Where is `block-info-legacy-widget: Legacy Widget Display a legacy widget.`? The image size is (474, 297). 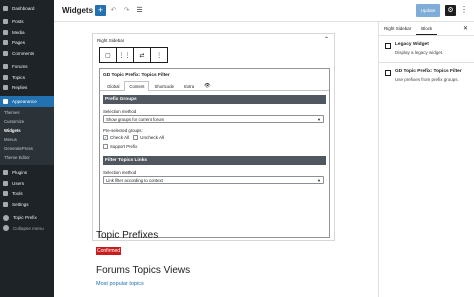 block-info-legacy-widget: Legacy Widget Display a legacy widget. is located at coordinates (426, 46).